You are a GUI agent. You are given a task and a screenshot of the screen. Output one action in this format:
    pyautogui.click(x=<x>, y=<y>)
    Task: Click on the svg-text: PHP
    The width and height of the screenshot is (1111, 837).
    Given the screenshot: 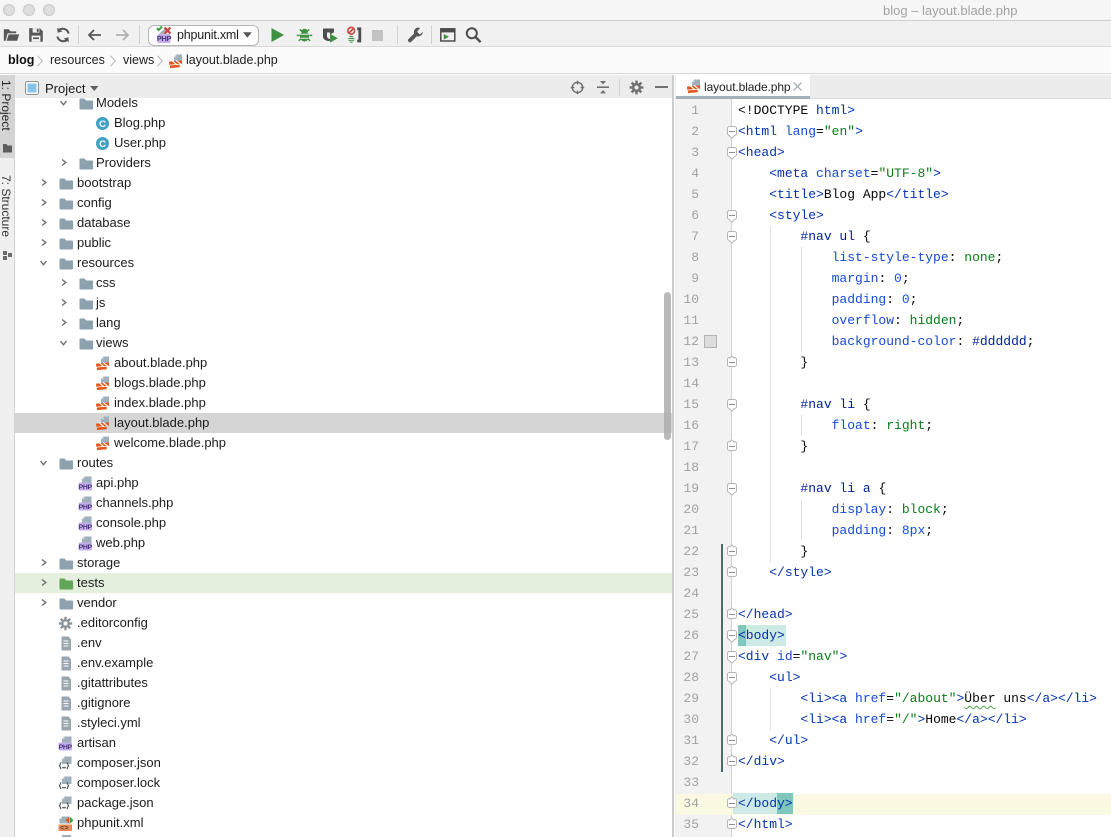 What is the action you would take?
    pyautogui.click(x=164, y=38)
    